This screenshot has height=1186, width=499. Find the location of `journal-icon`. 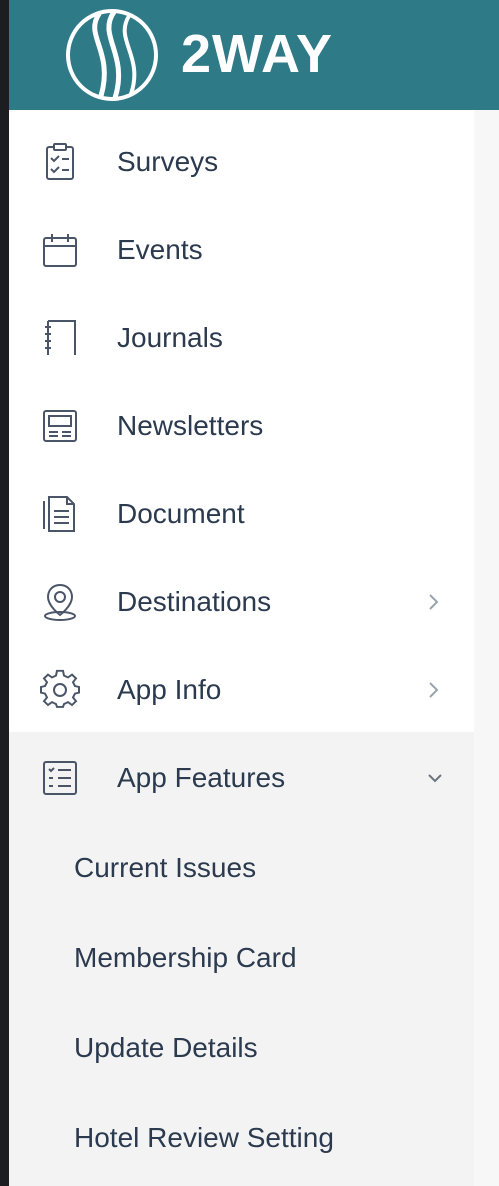

journal-icon is located at coordinates (60, 337).